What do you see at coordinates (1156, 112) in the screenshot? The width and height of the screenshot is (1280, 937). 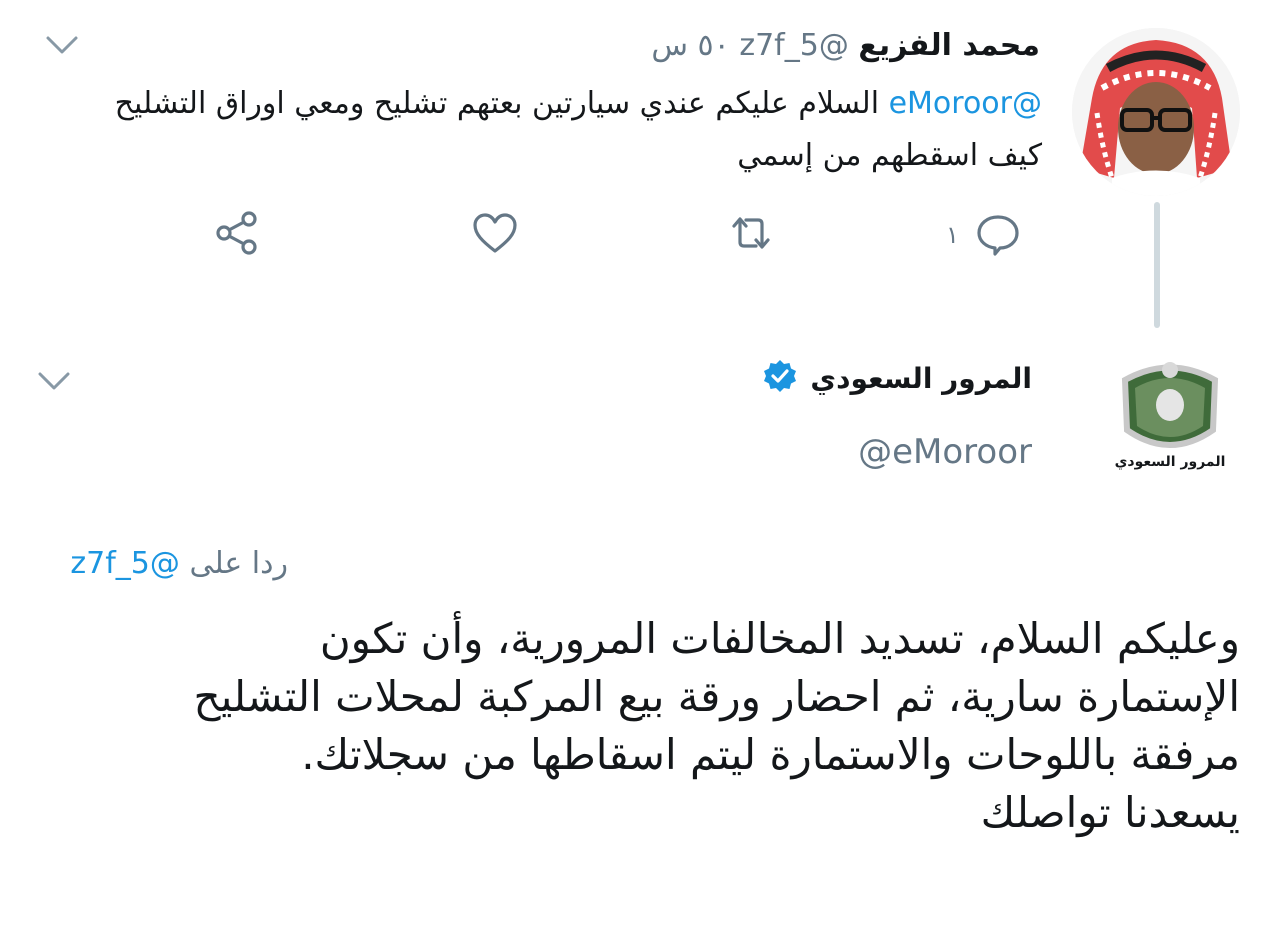 I see `tweet1-avatar` at bounding box center [1156, 112].